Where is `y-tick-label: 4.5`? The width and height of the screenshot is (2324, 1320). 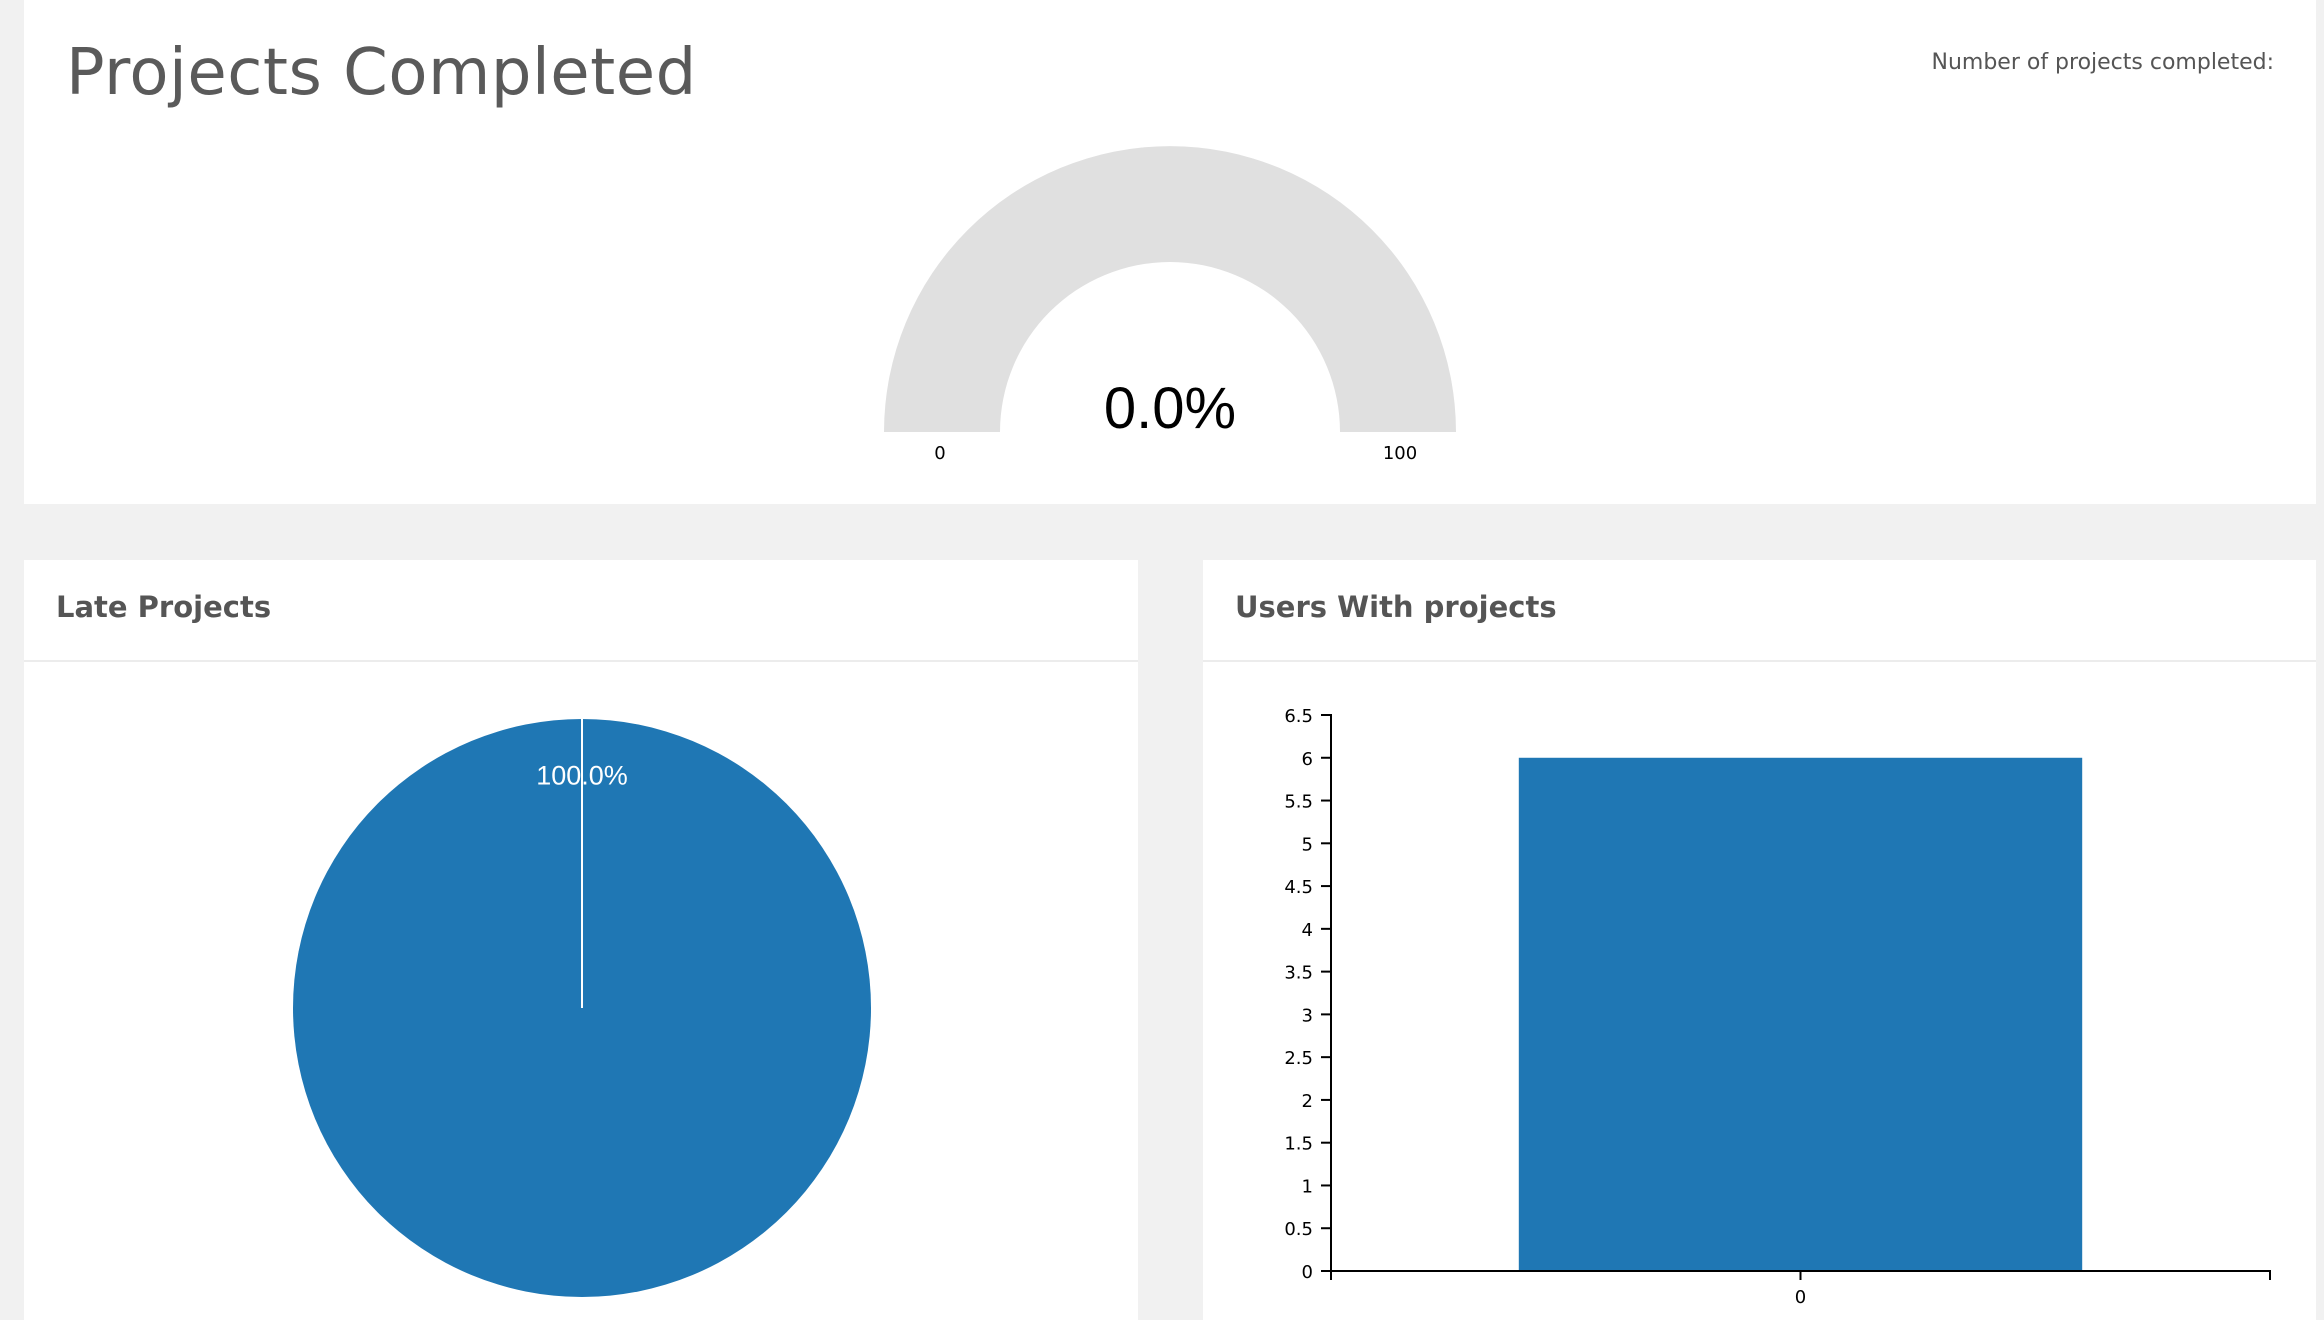 y-tick-label: 4.5 is located at coordinates (1298, 887).